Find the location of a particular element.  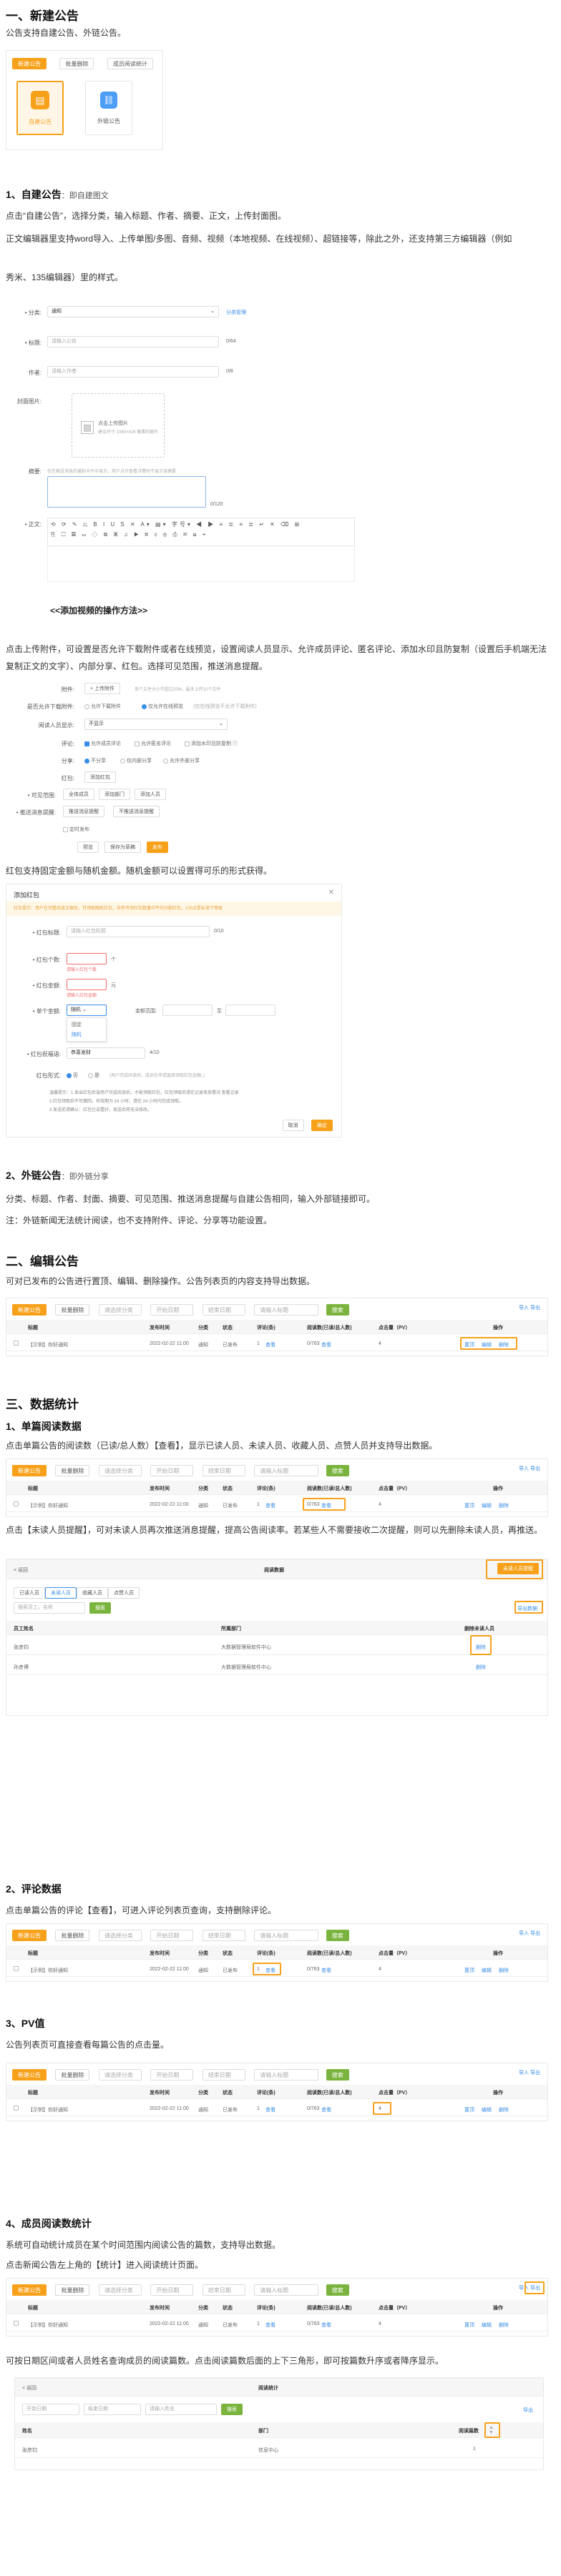

employee-search-button: 搜索 is located at coordinates (100, 1608).